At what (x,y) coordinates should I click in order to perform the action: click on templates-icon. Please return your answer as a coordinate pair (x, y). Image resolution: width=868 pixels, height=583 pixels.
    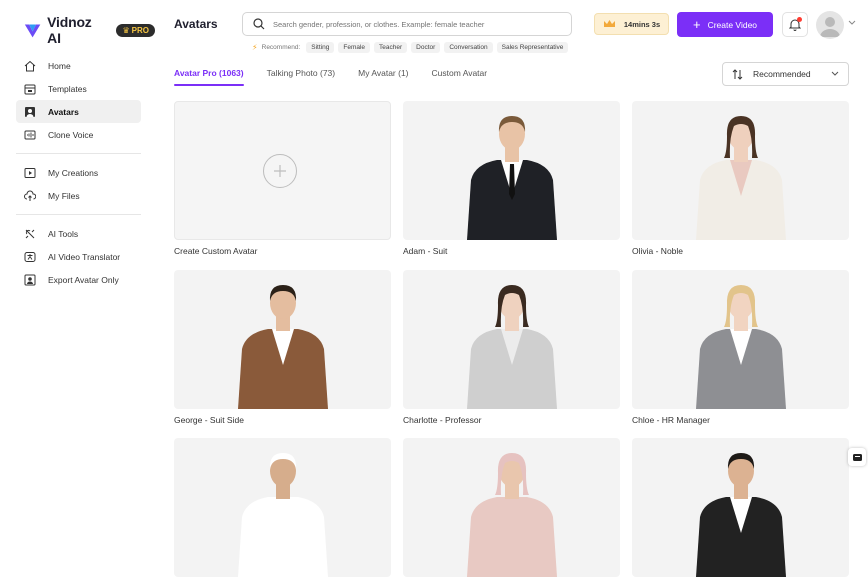
    Looking at the image, I should click on (30, 89).